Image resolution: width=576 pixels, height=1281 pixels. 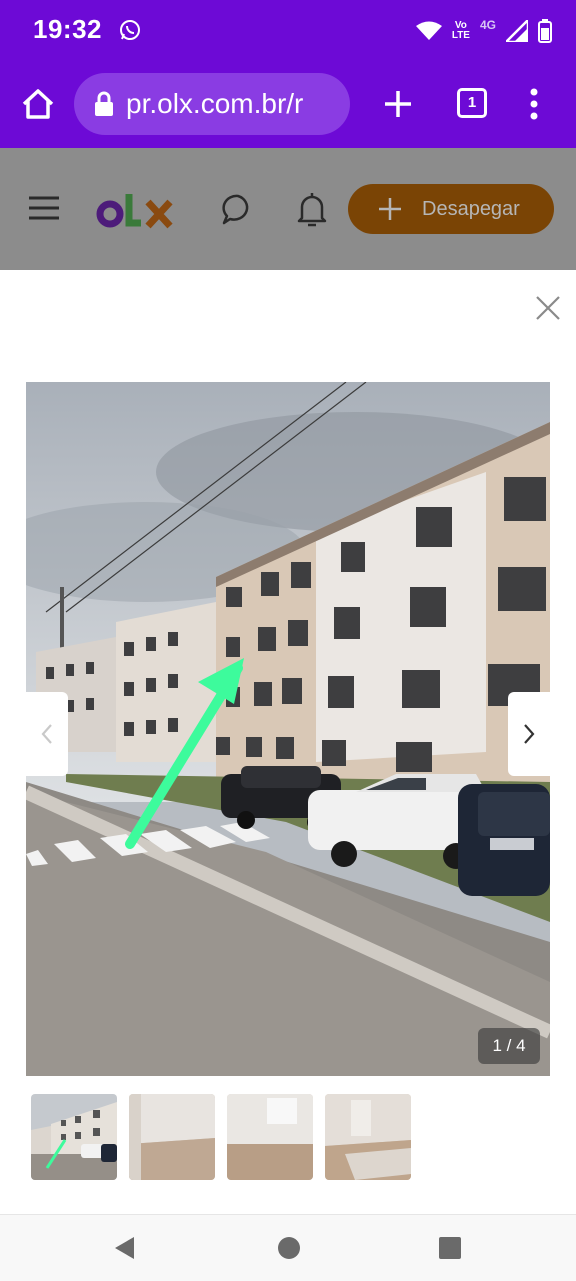 I want to click on next-photo-button, so click(x=529, y=734).